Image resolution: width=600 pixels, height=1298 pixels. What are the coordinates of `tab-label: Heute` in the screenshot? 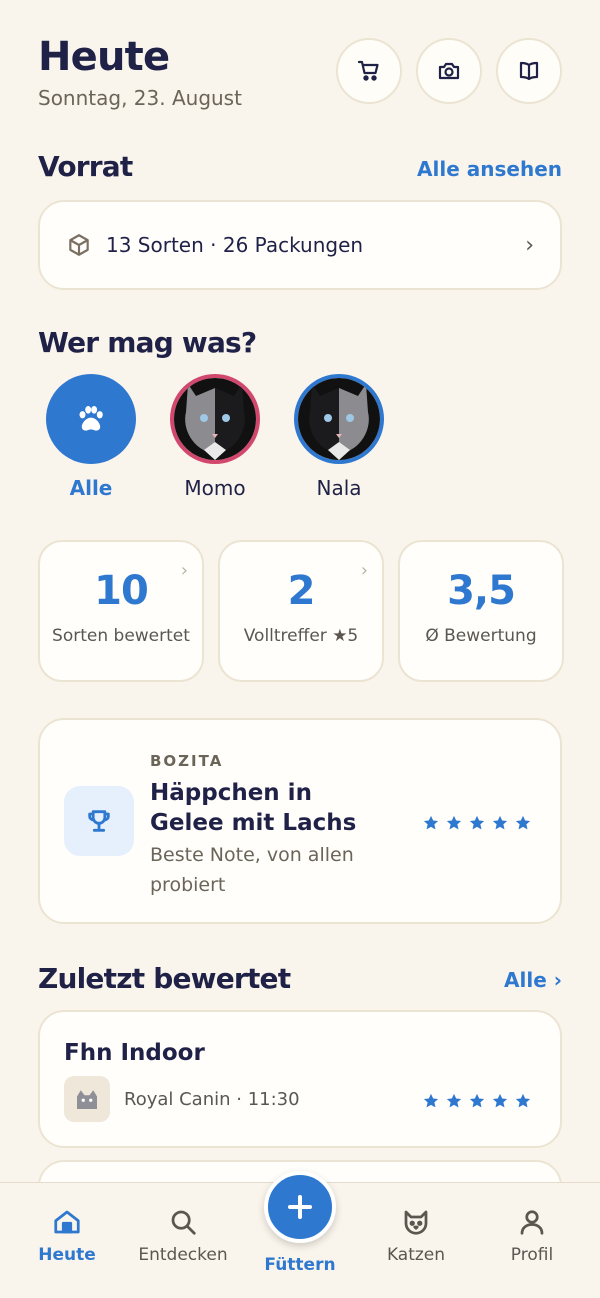 It's located at (67, 1255).